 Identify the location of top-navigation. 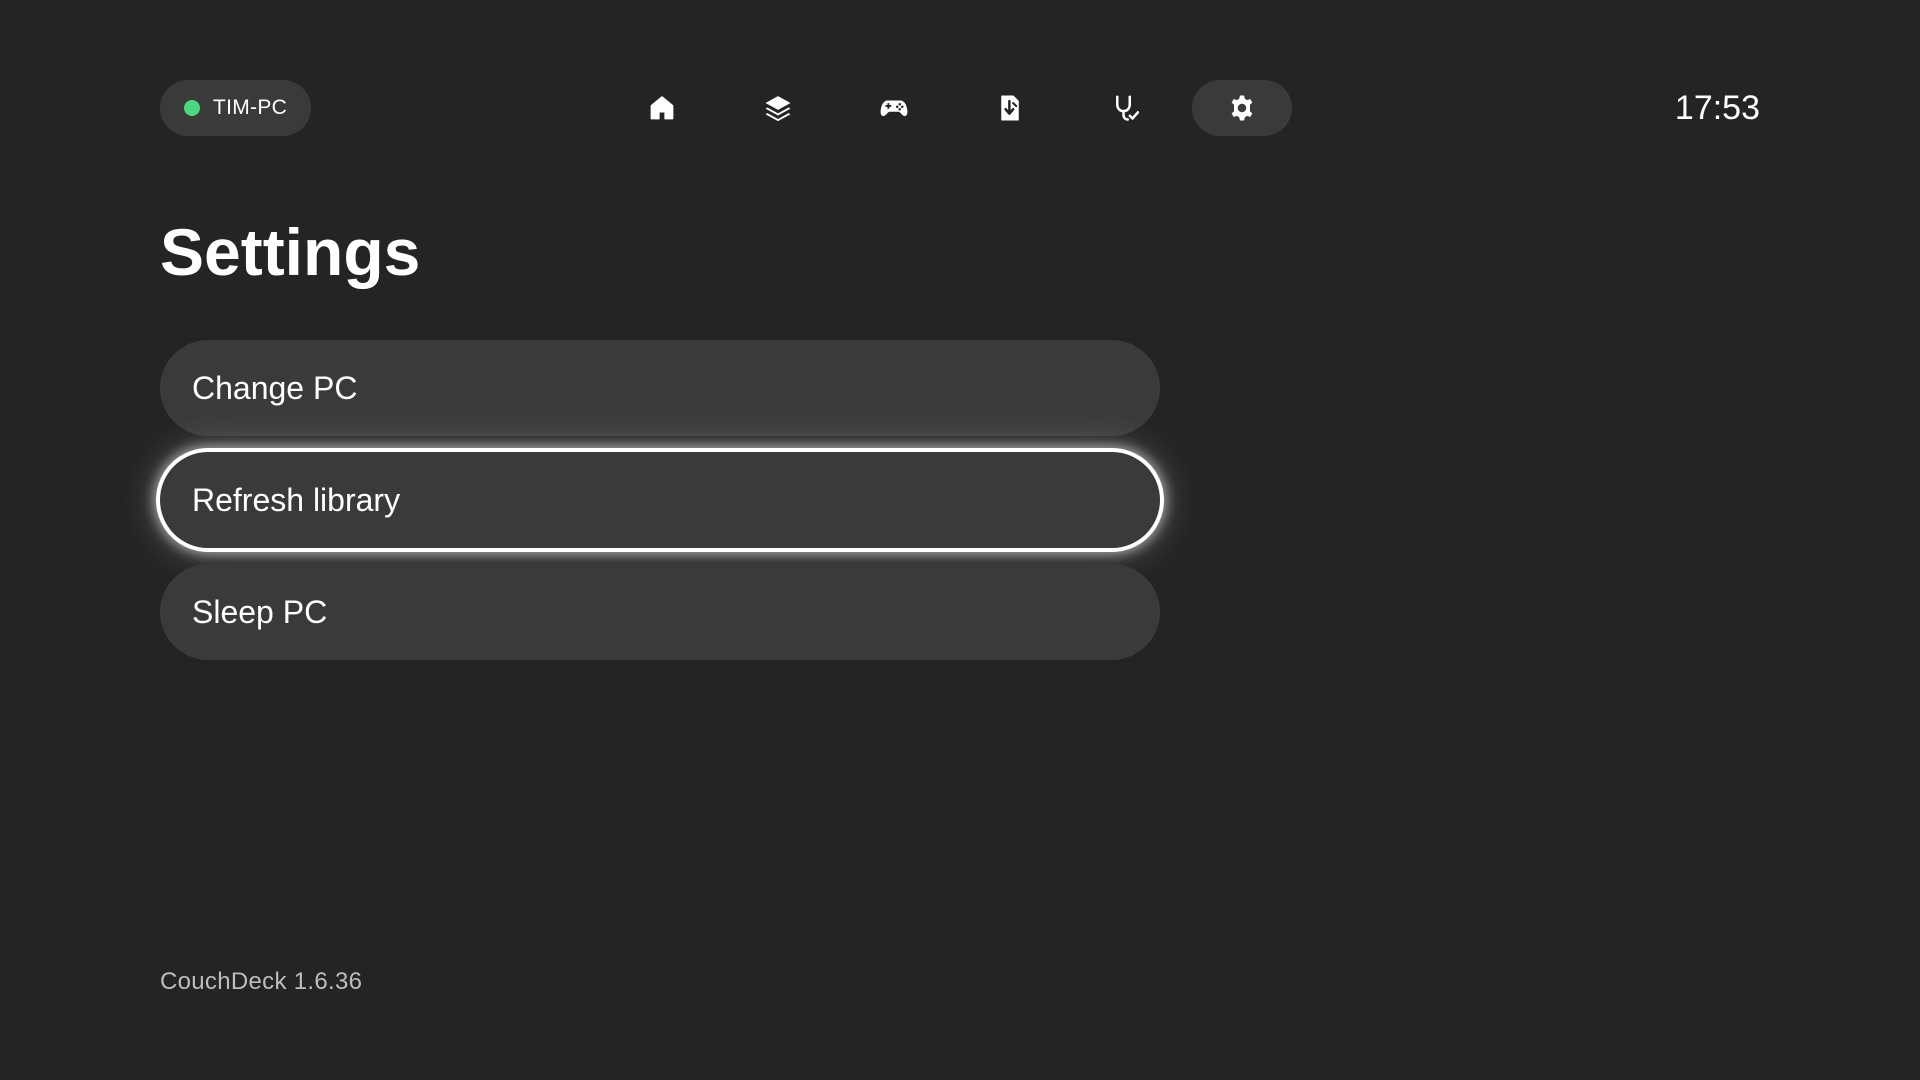
(952, 108).